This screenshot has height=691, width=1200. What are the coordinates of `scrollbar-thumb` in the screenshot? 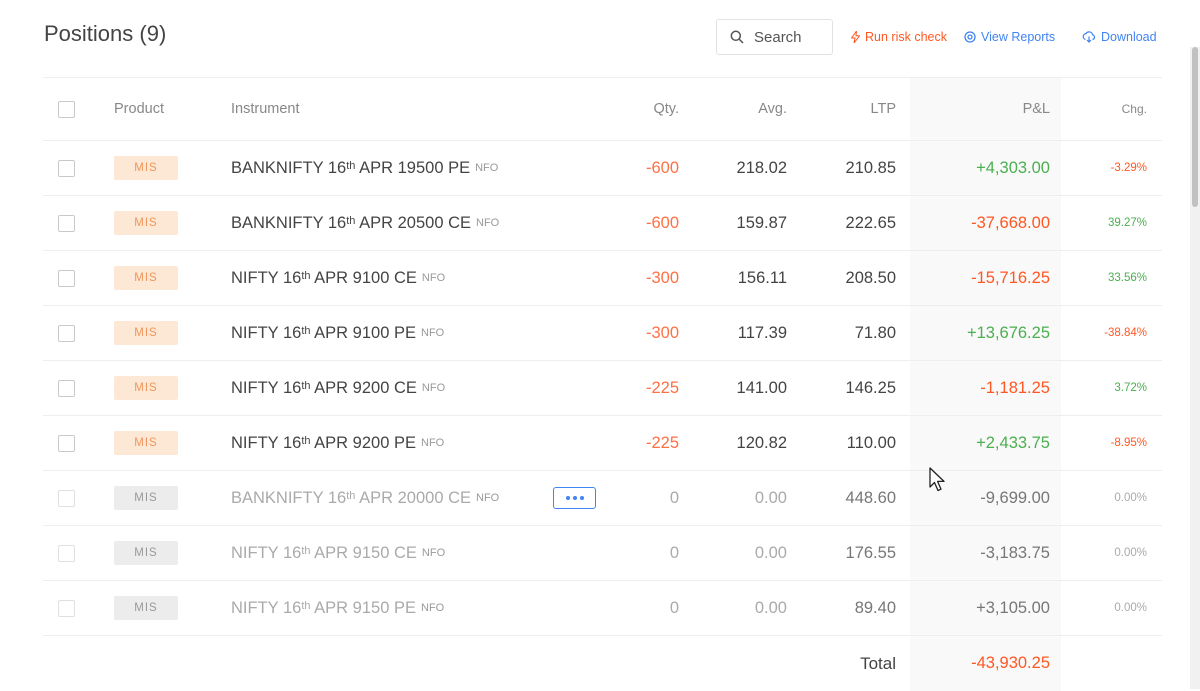 It's located at (1195, 127).